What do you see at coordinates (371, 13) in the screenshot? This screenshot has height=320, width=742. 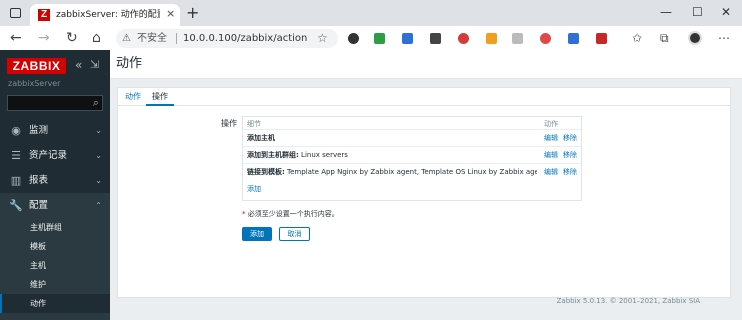 I see `browser-tabstrip: Z zabbixServer: 动作的配置 × + — ☐ ✕` at bounding box center [371, 13].